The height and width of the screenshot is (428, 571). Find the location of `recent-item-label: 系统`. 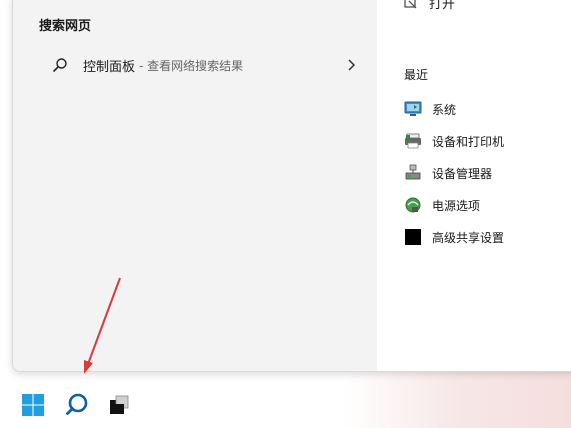

recent-item-label: 系统 is located at coordinates (444, 109).